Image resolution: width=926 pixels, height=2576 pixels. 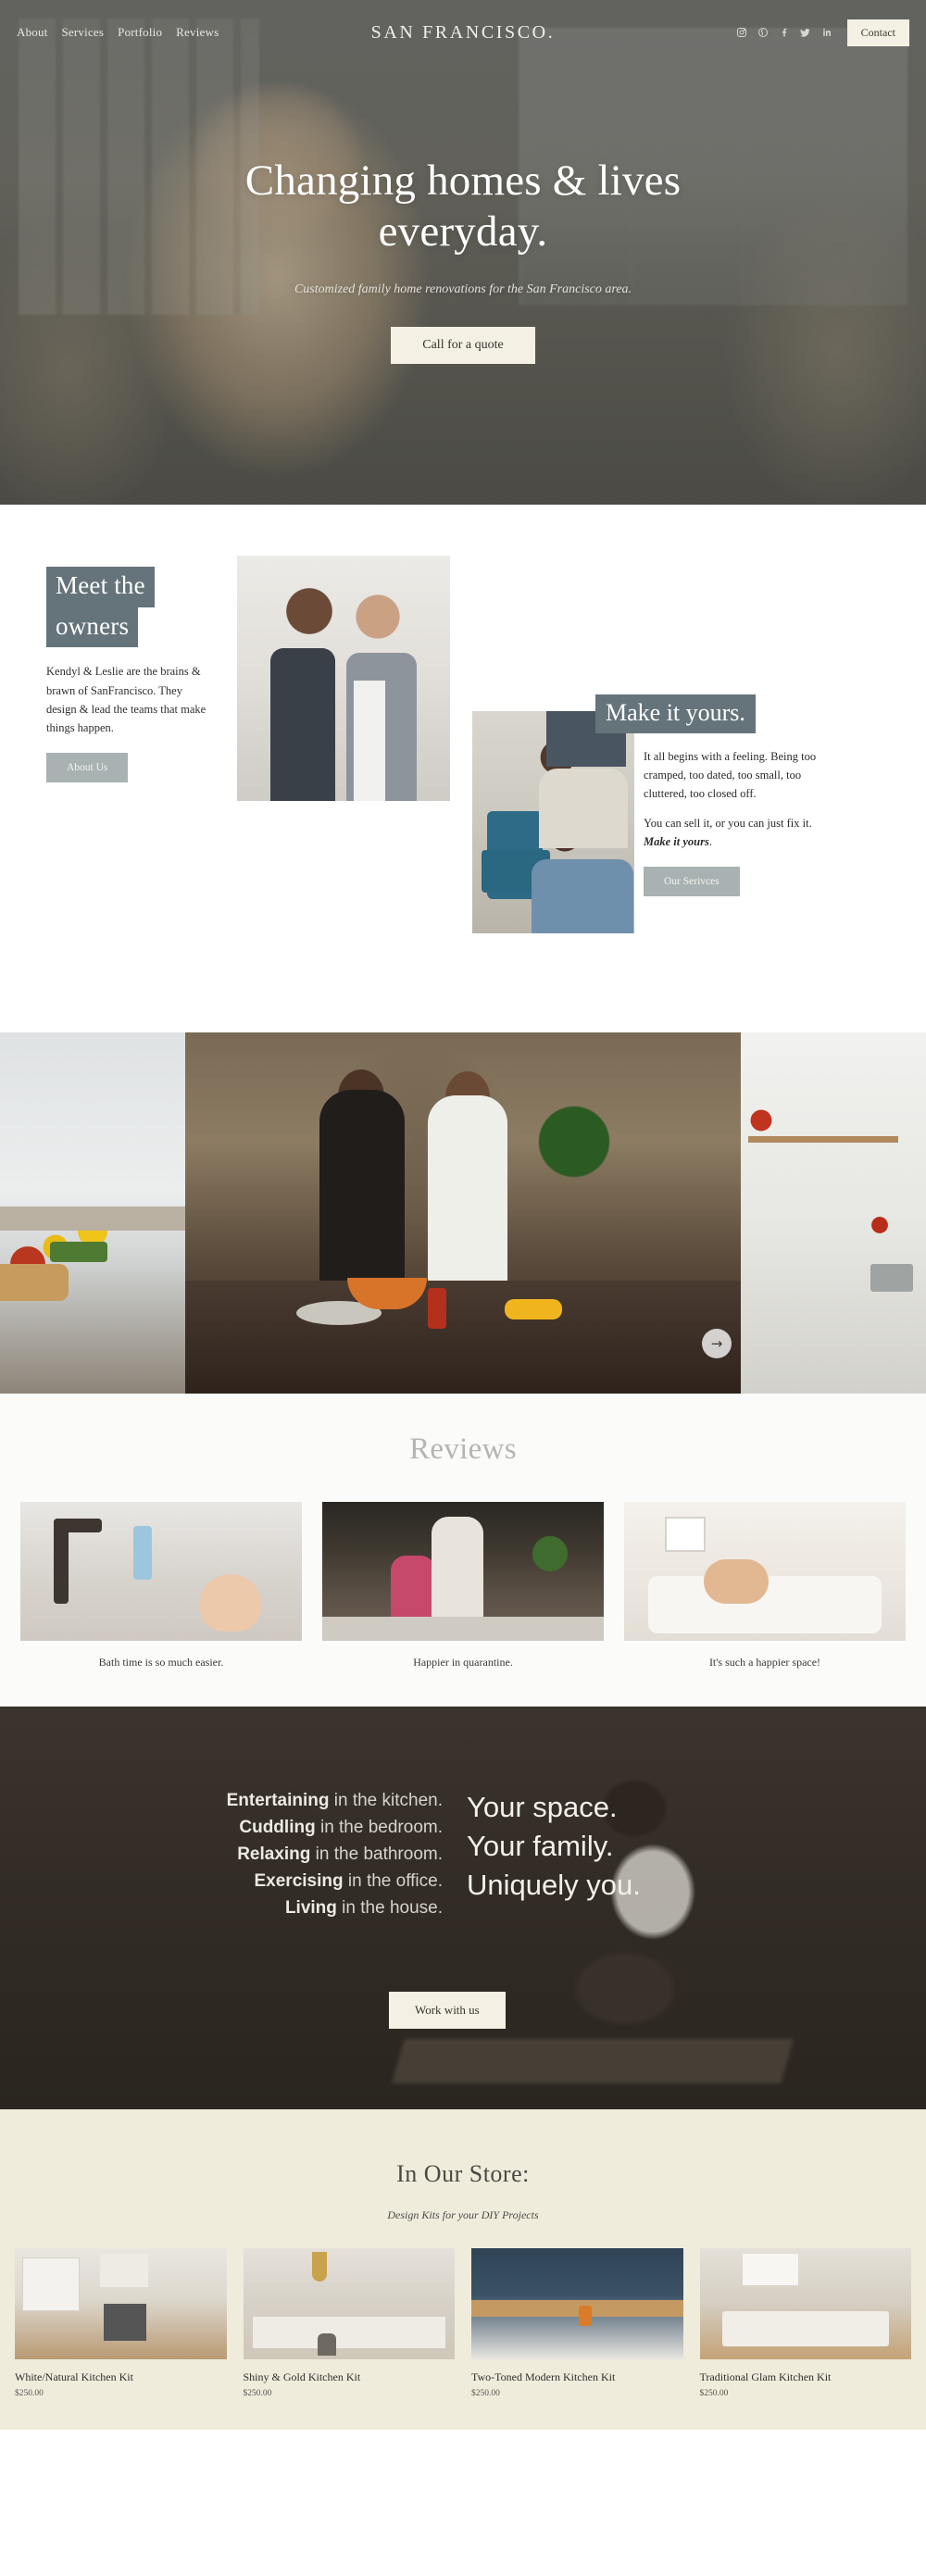 I want to click on review-parent-decor, so click(x=736, y=1581).